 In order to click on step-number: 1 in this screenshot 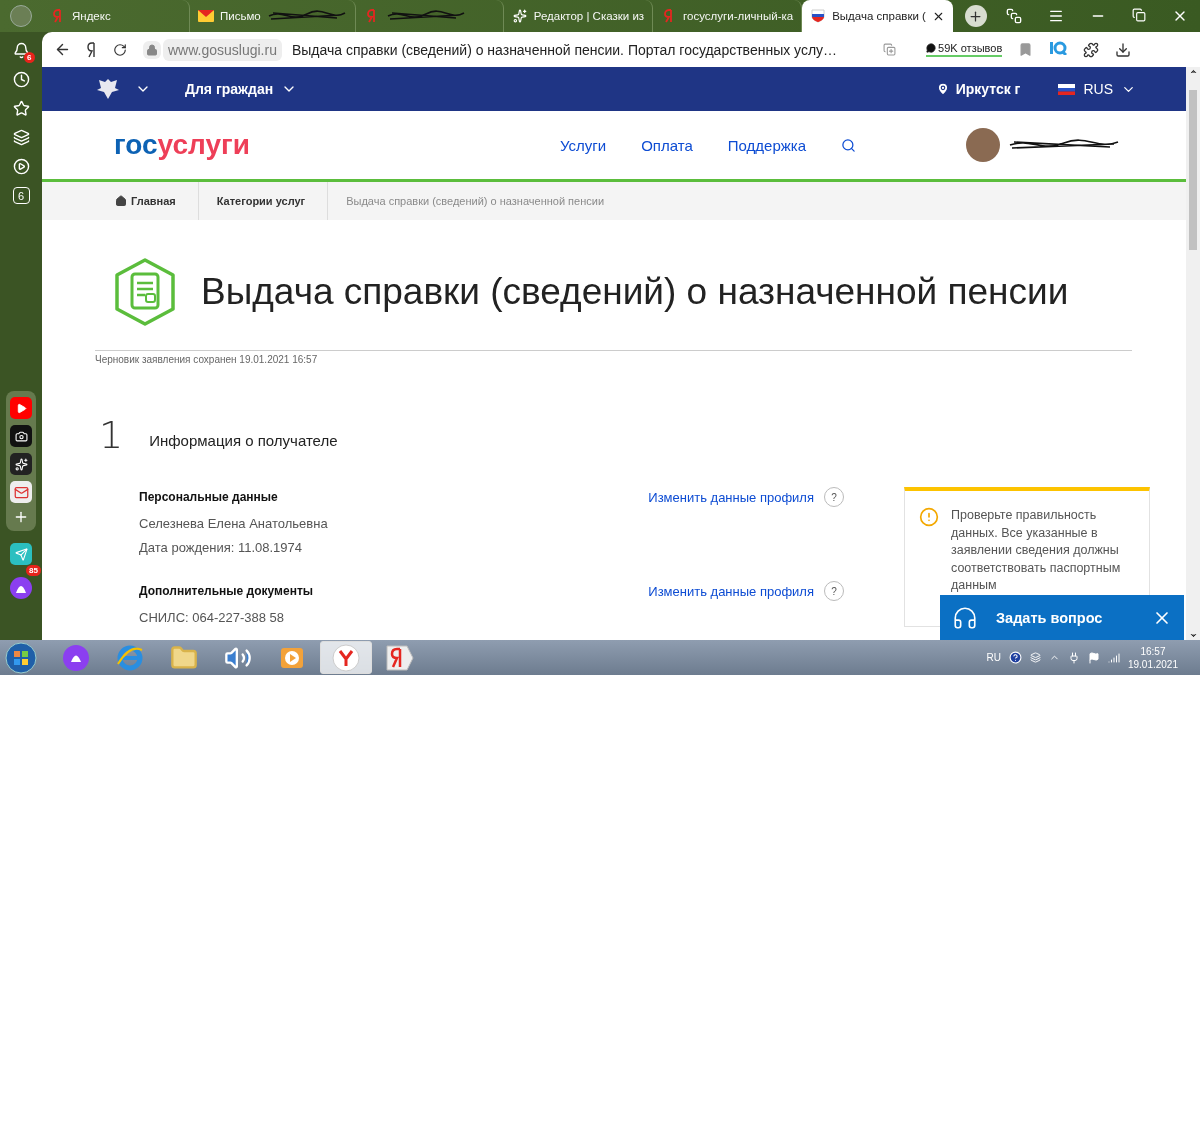, I will do `click(111, 435)`.